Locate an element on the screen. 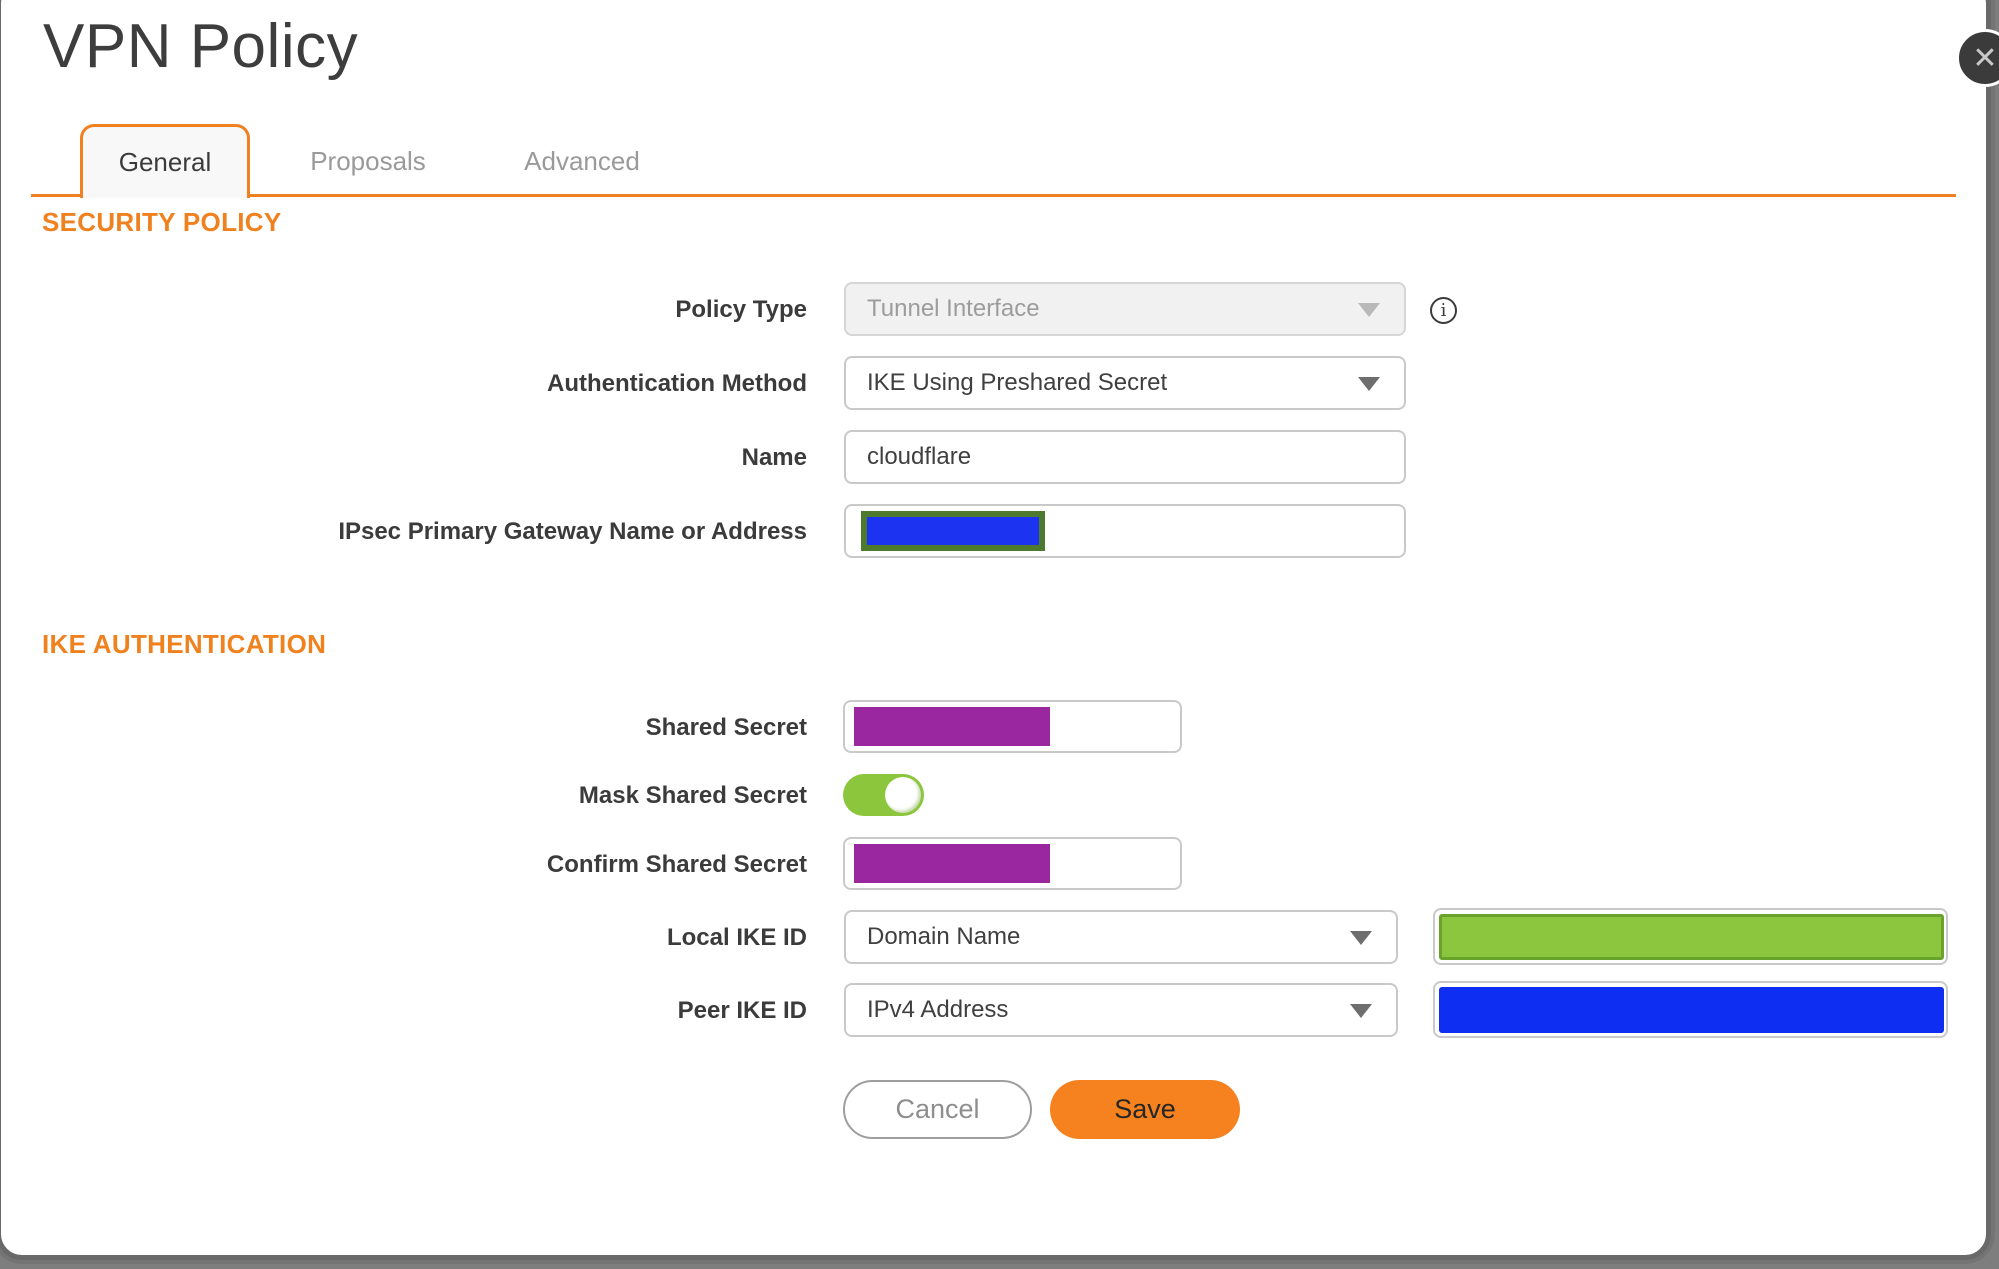 This screenshot has width=1999, height=1269. authentication-method-select: IKE Using Preshared Secret is located at coordinates (1125, 383).